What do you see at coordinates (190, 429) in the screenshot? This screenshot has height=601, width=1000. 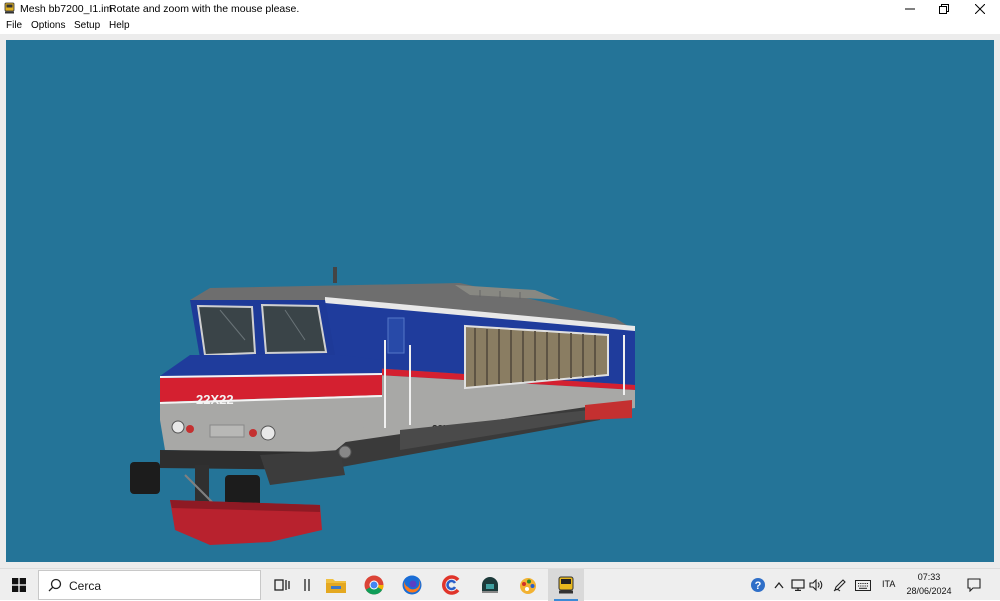 I see `tail-light-left` at bounding box center [190, 429].